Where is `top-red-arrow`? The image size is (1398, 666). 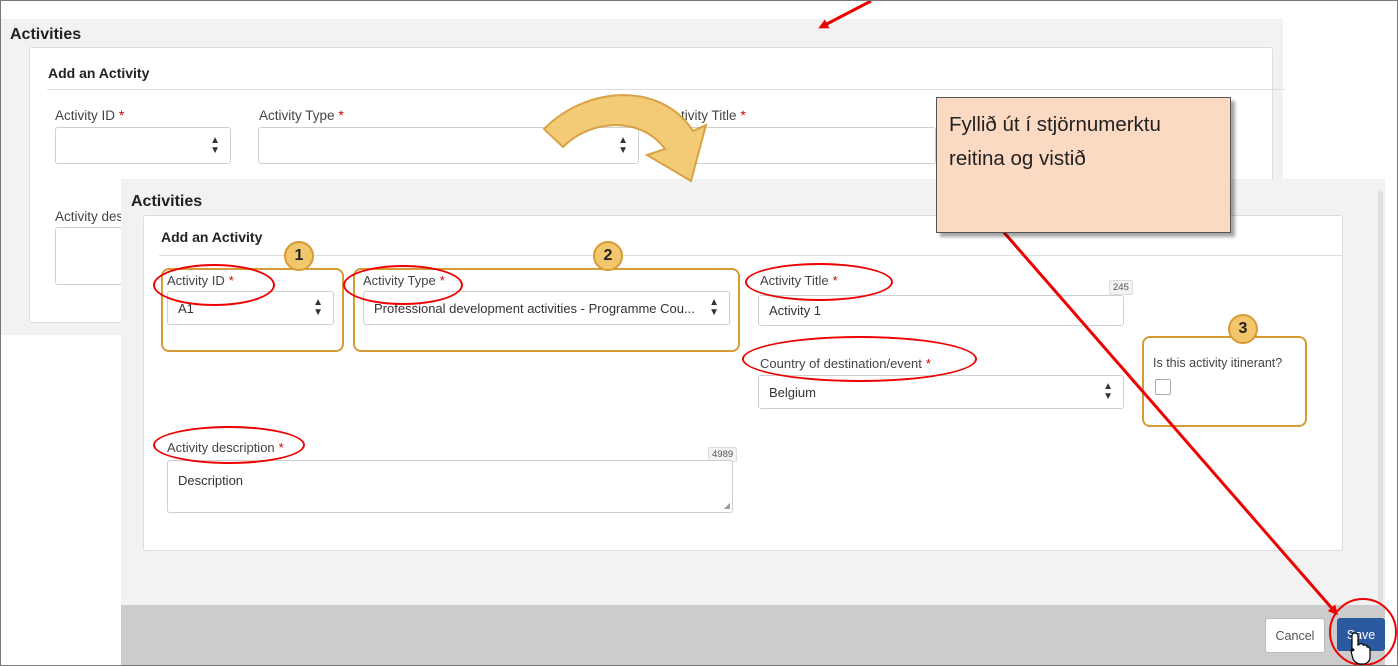
top-red-arrow is located at coordinates (845, 15).